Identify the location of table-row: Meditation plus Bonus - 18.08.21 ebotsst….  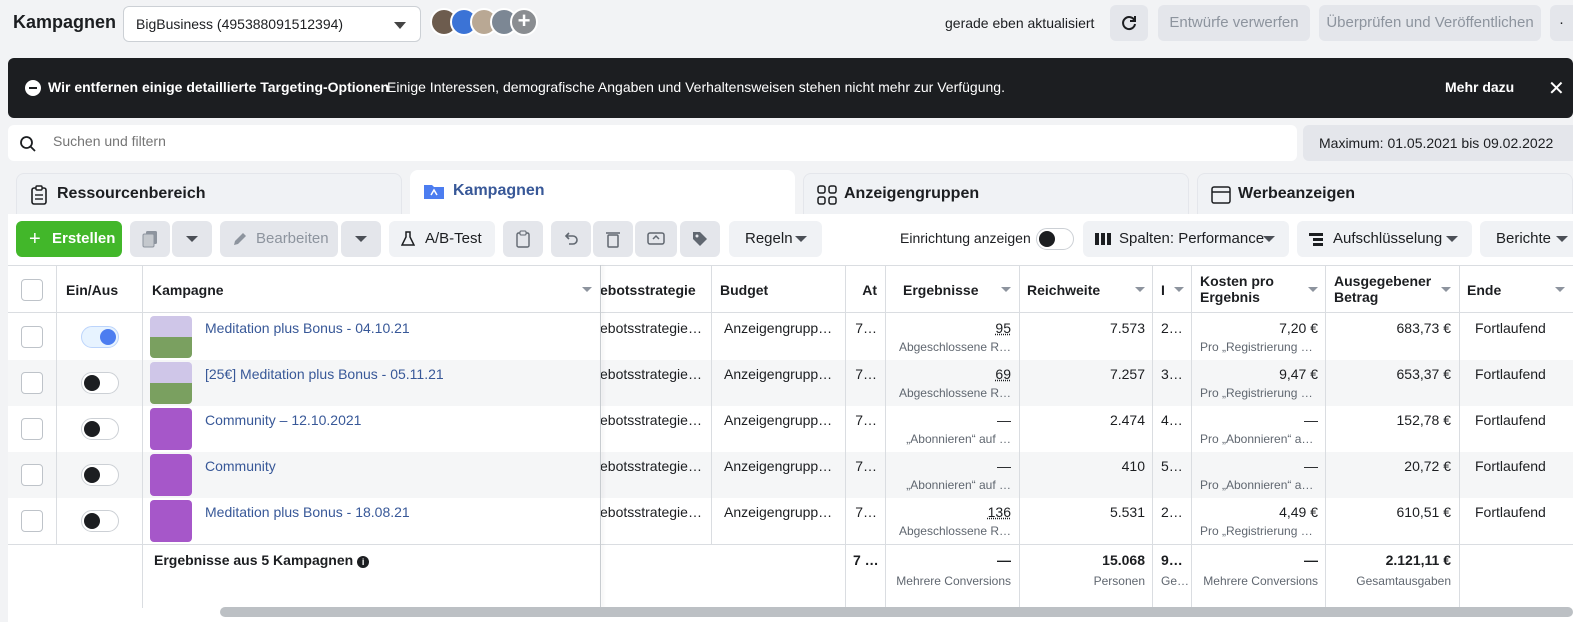
(790, 521).